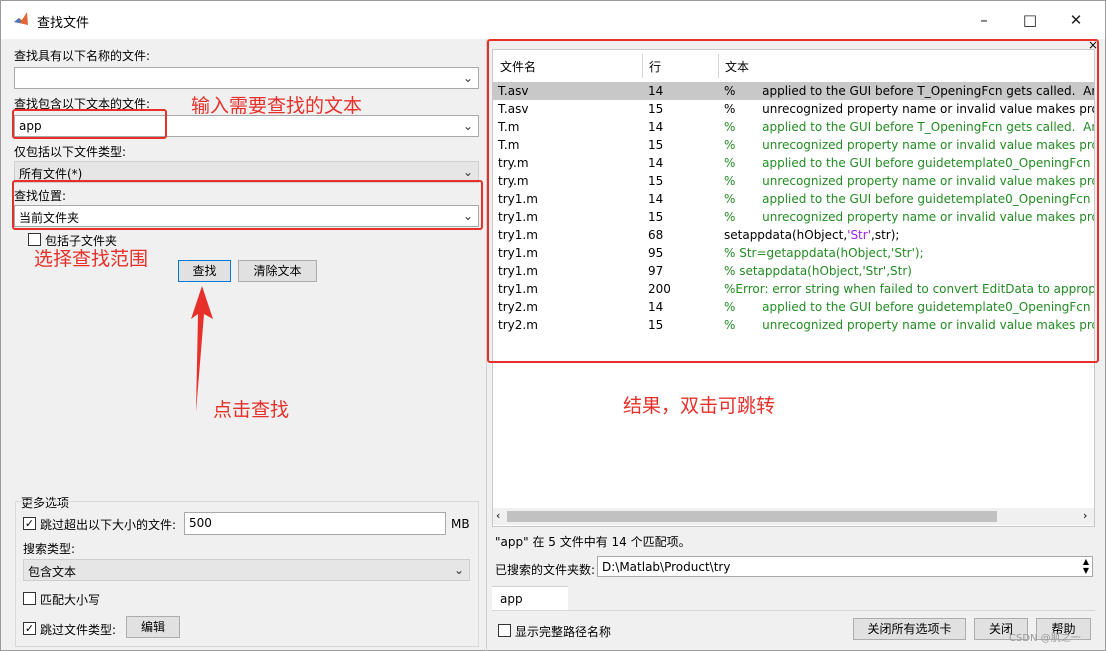  Describe the element at coordinates (29, 523) in the screenshot. I see `skip-size-checkbox: ✓` at that location.